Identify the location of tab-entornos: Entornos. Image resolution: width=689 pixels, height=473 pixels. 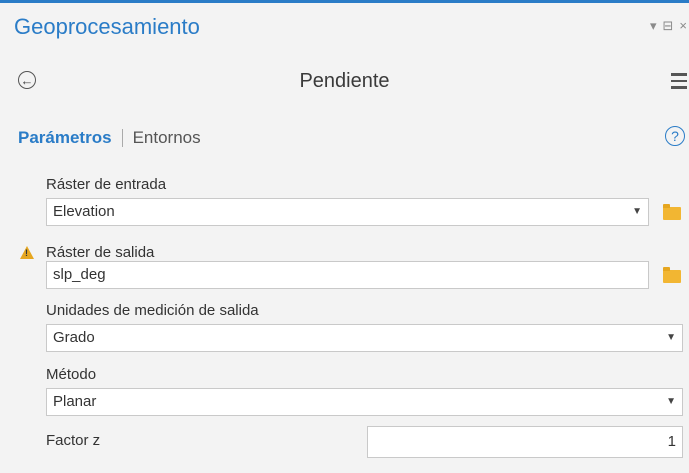
(167, 138).